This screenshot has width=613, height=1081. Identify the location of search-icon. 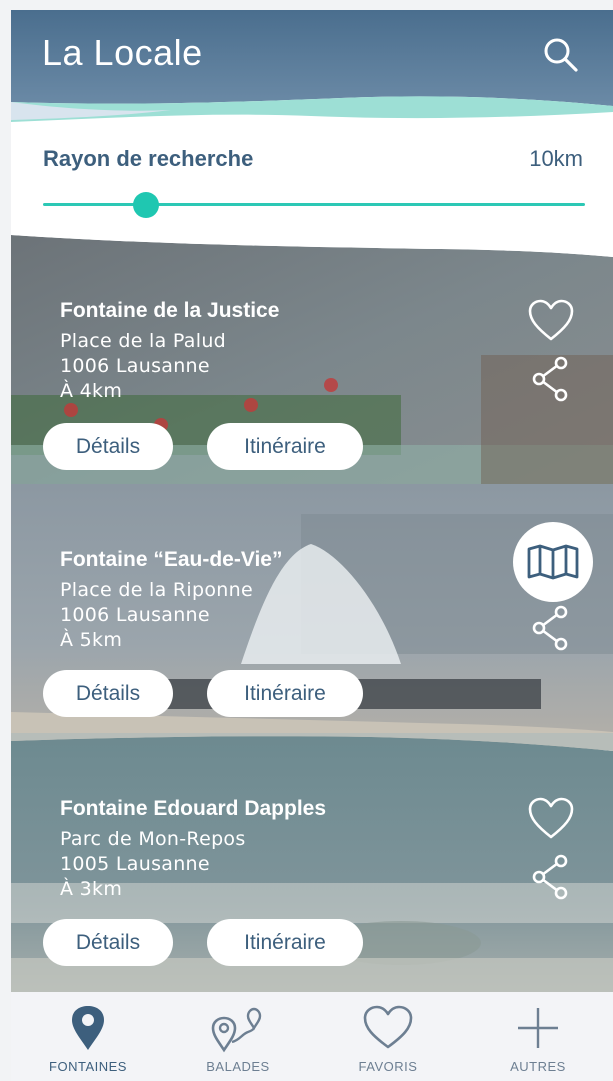
(561, 55).